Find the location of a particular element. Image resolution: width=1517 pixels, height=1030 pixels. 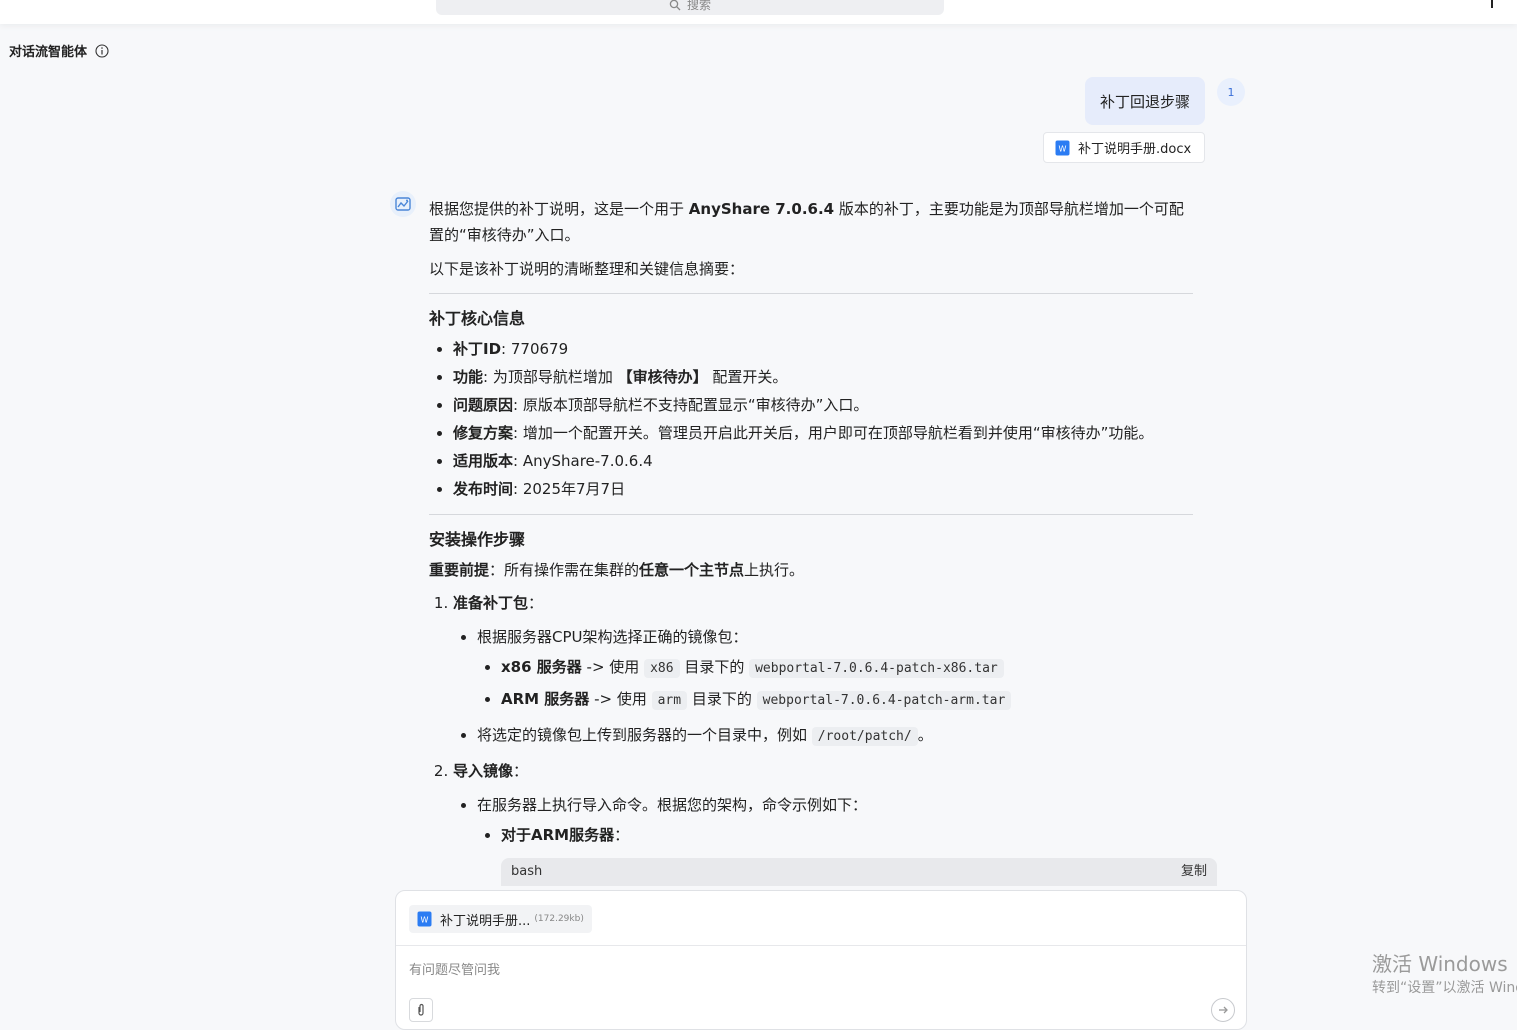

arrow-right-icon is located at coordinates (1223, 1010).